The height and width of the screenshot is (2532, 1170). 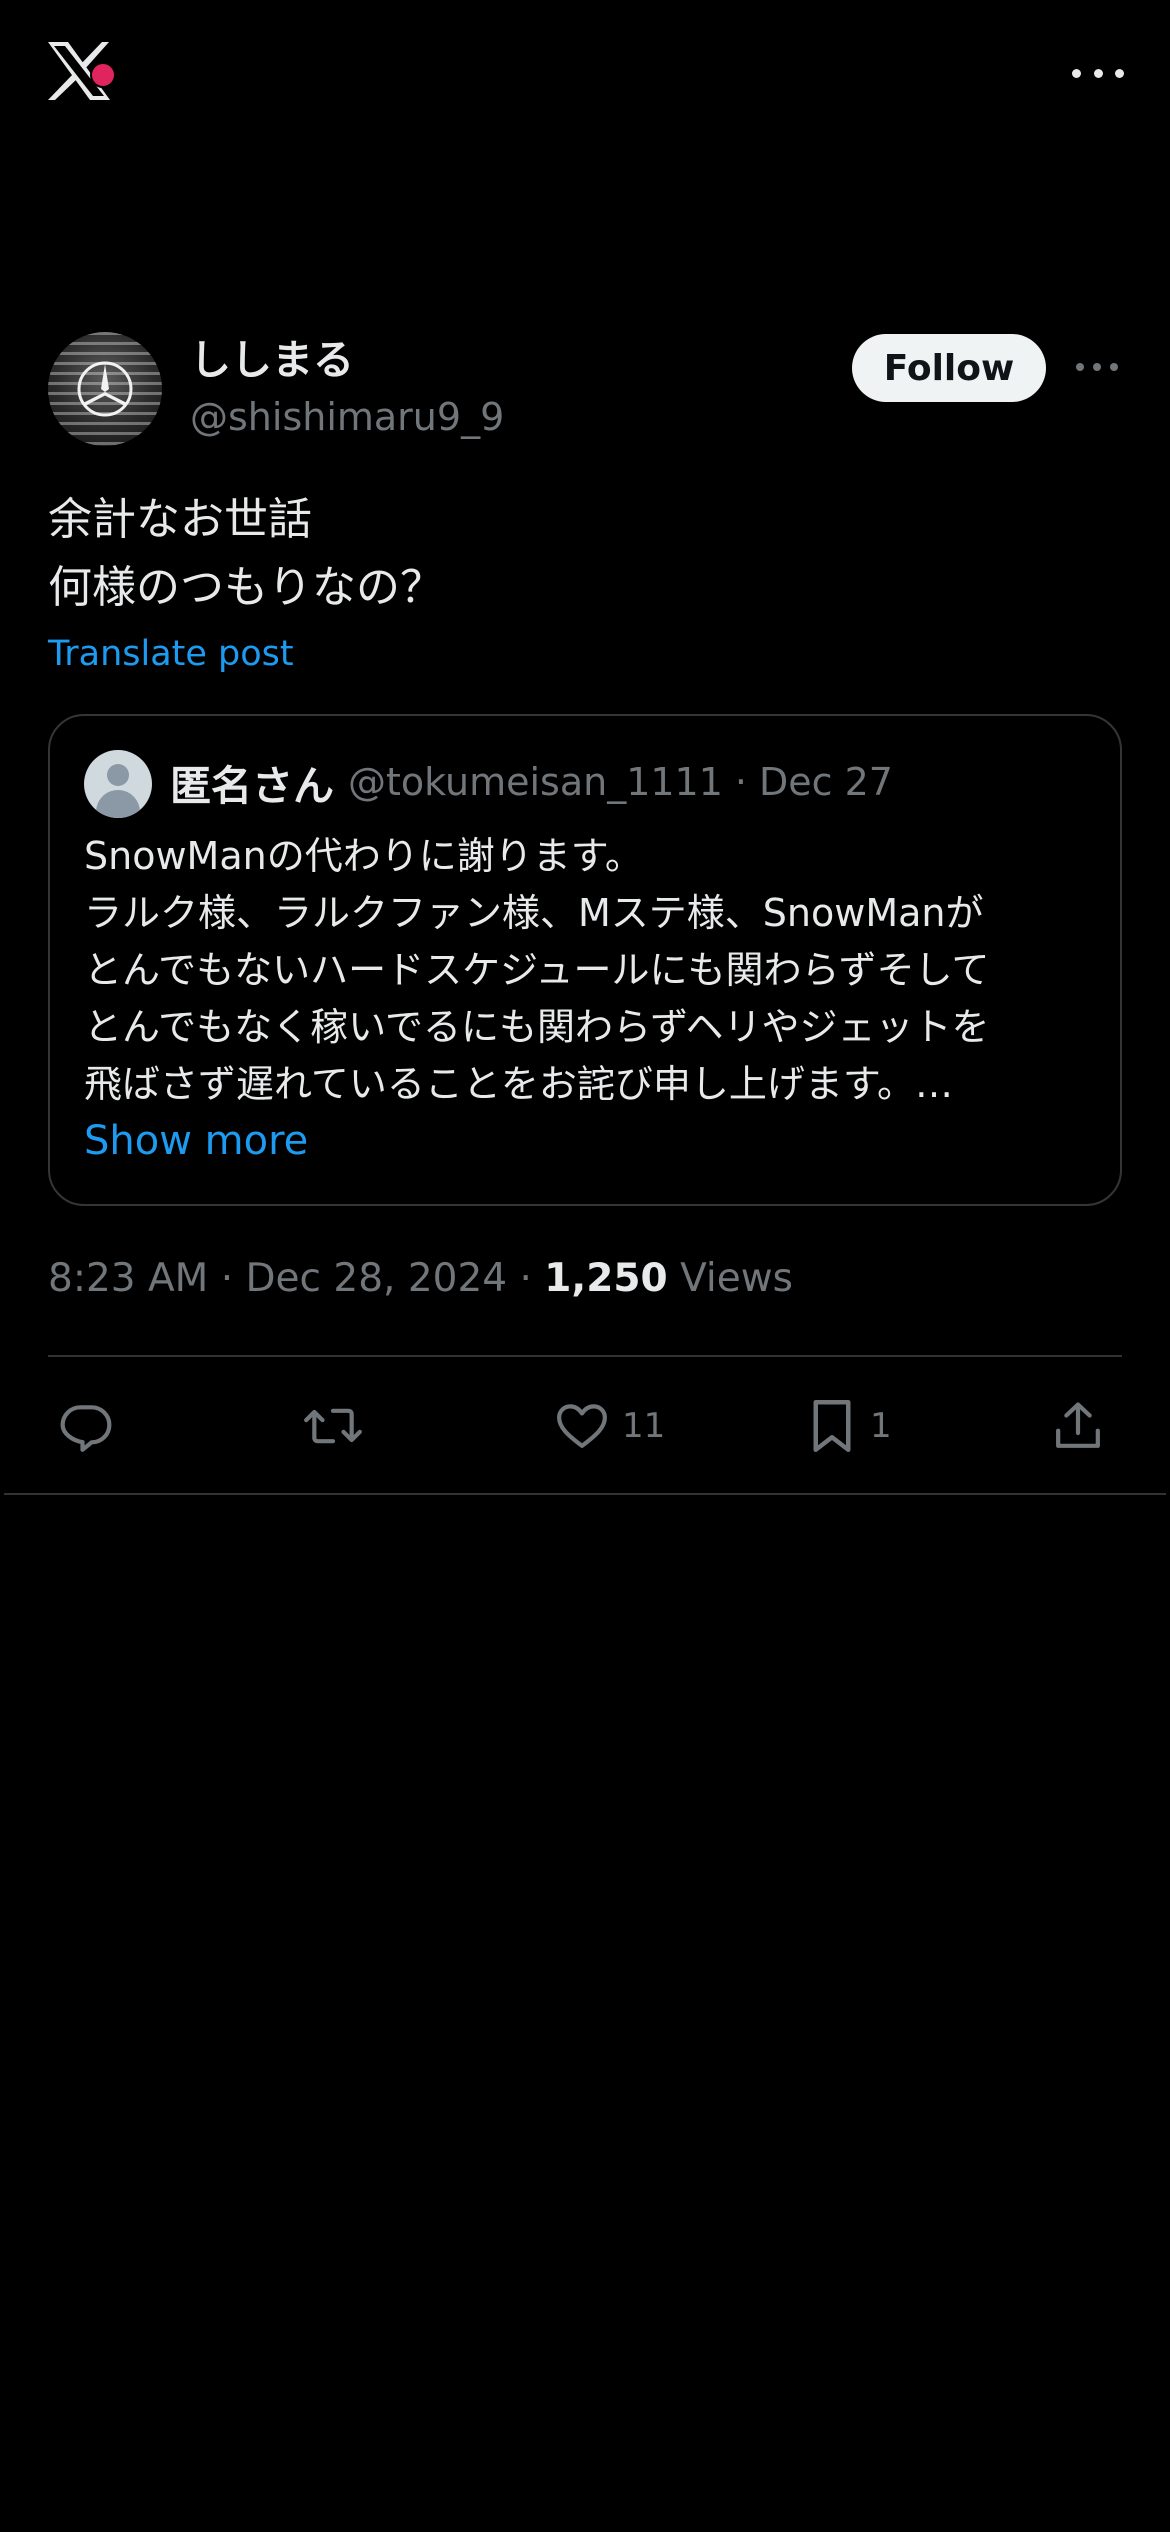 I want to click on bookmark-icon, so click(x=832, y=1426).